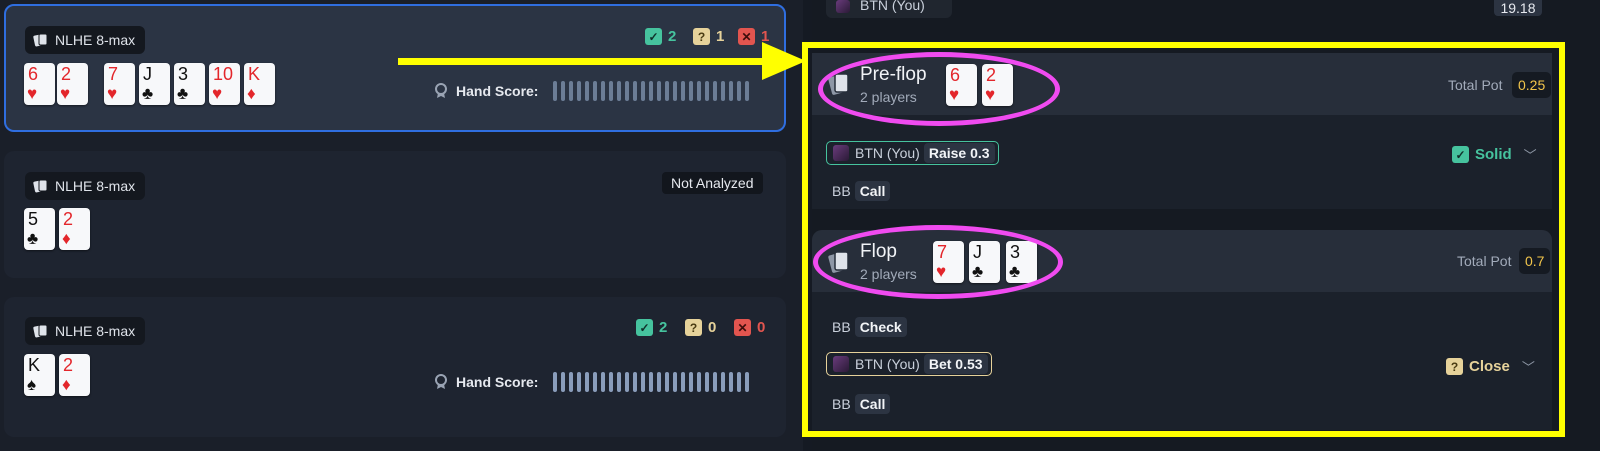  What do you see at coordinates (395, 214) in the screenshot?
I see `hand-item` at bounding box center [395, 214].